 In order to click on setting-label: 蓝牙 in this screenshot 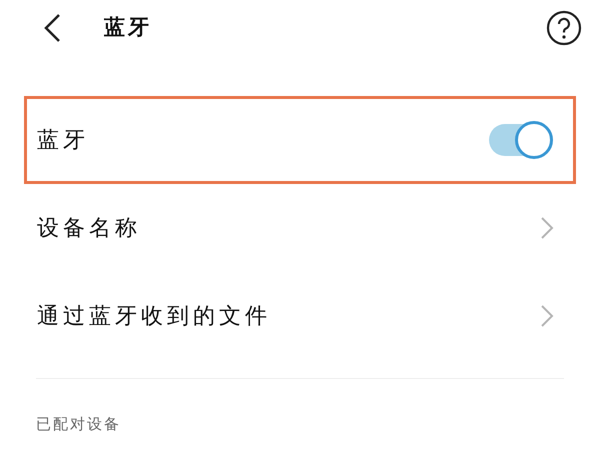, I will do `click(63, 140)`.